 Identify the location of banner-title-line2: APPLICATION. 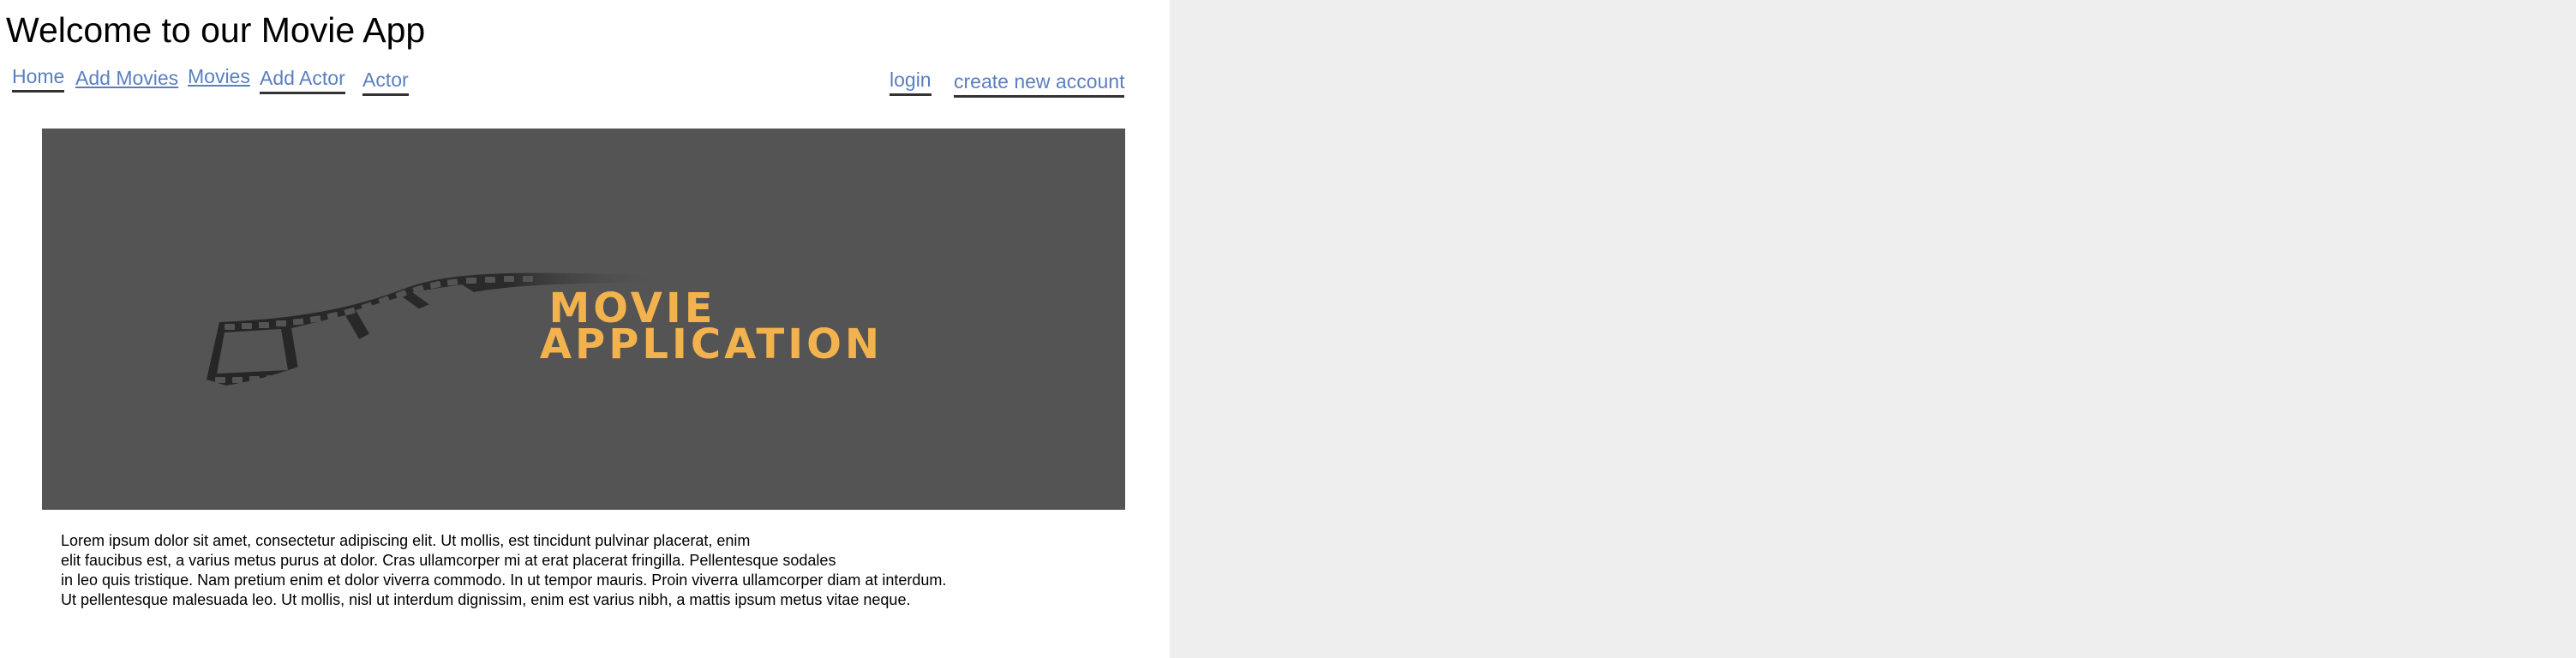
(711, 344).